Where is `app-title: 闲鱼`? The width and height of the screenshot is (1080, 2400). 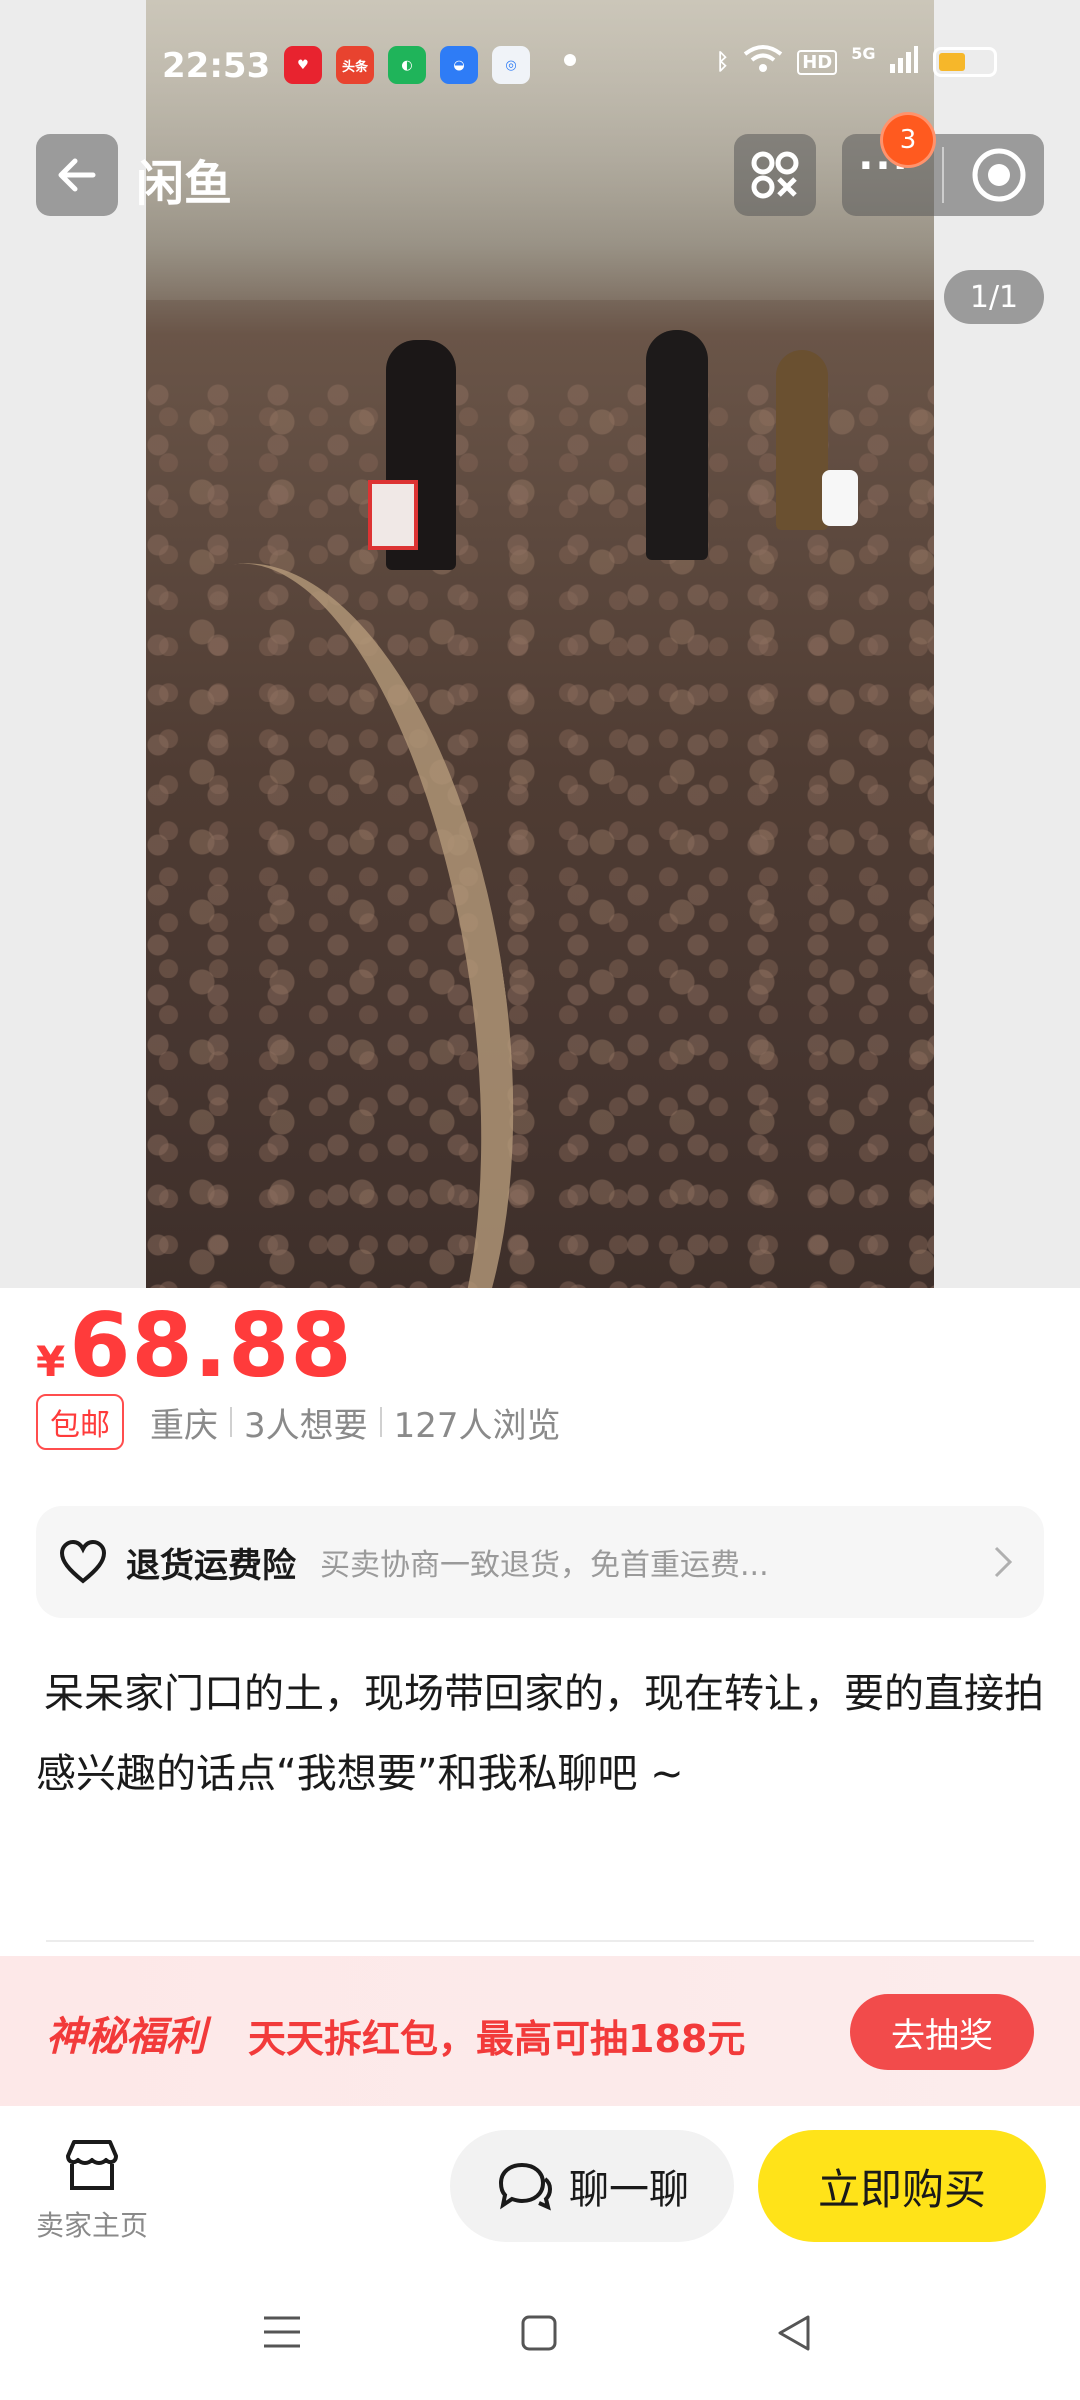 app-title: 闲鱼 is located at coordinates (184, 184).